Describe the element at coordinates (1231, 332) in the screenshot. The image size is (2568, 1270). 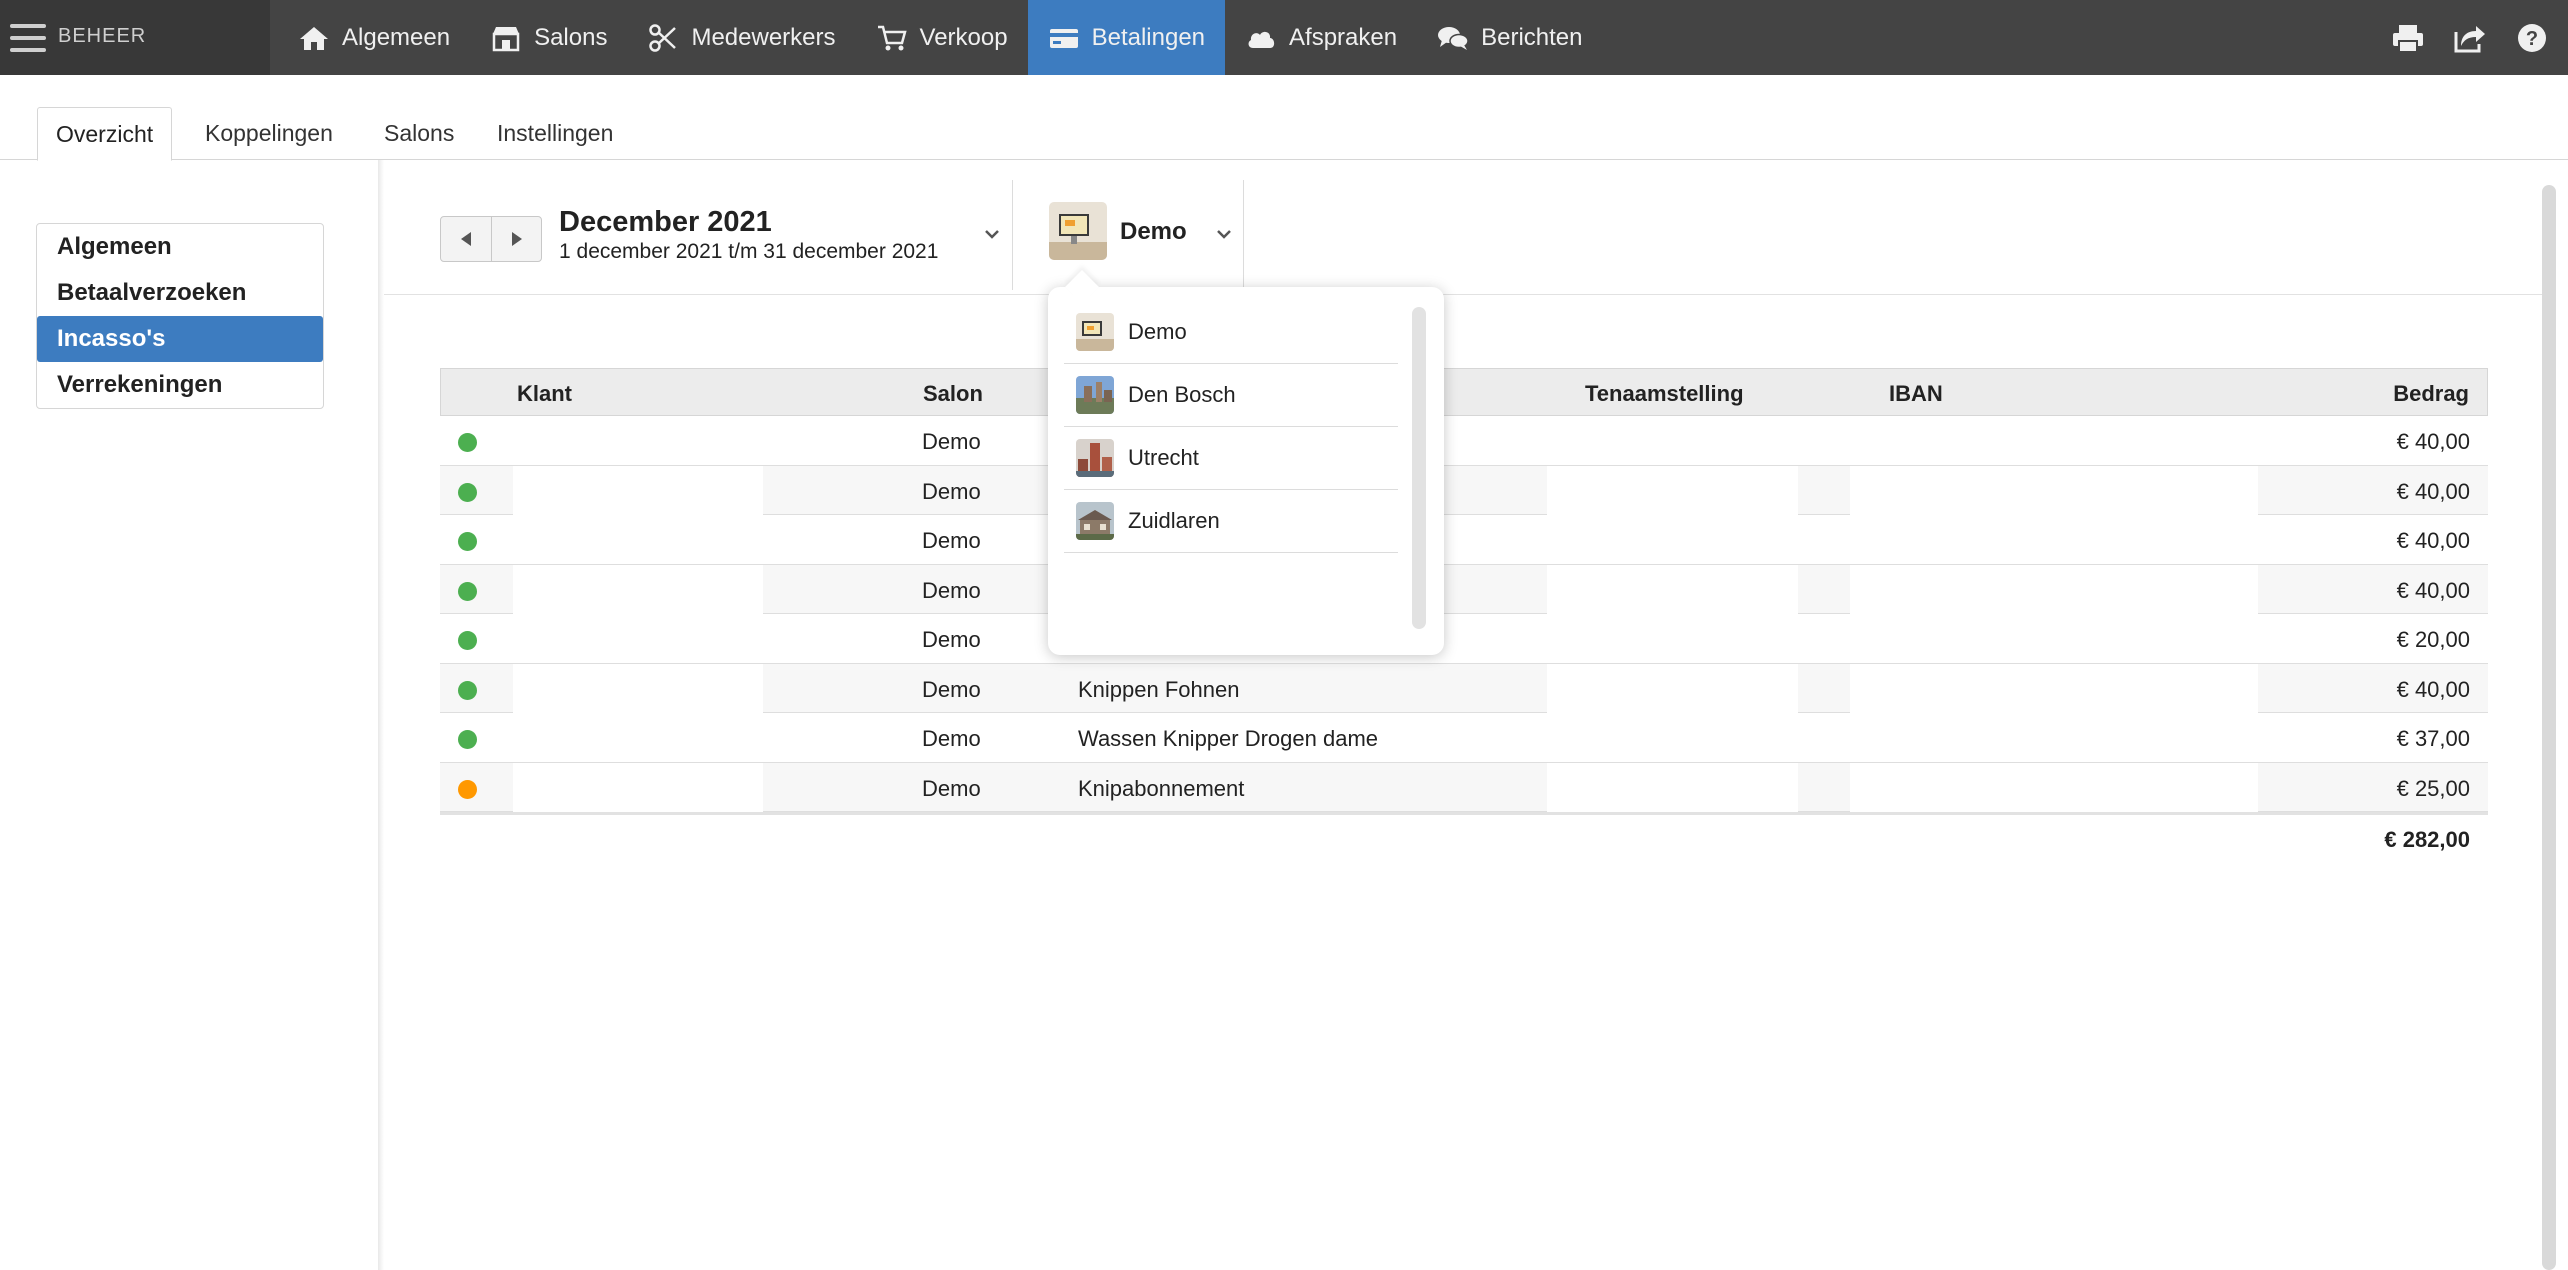
I see `salon-option-demo: Demo` at that location.